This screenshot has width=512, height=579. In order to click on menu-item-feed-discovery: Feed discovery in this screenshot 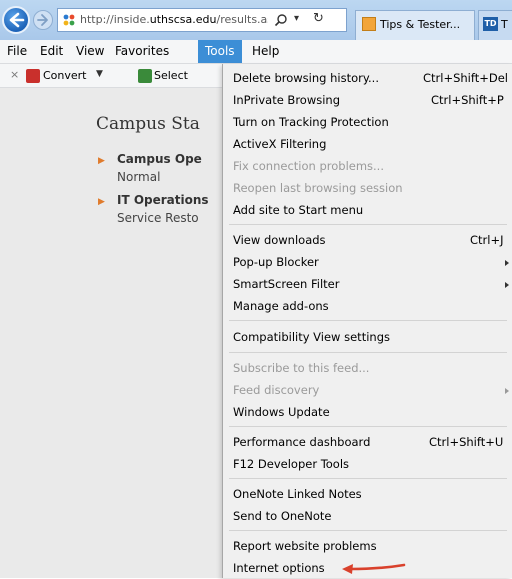, I will do `click(371, 390)`.